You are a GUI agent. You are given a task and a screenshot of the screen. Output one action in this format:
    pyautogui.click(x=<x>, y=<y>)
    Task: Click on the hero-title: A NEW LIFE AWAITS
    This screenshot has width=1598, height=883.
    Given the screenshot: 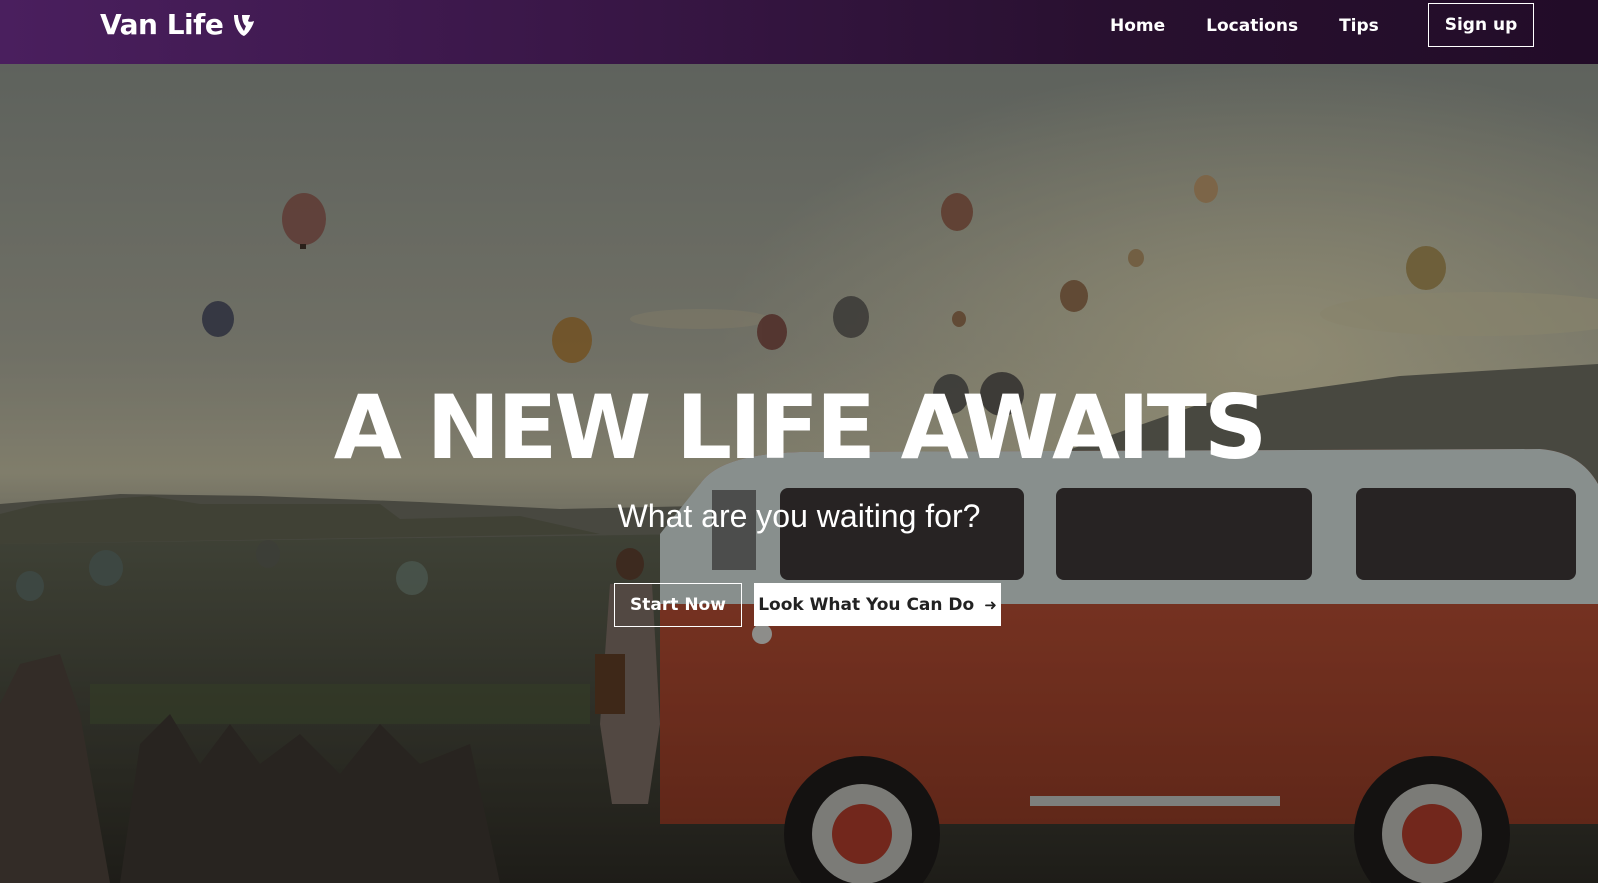 What is the action you would take?
    pyautogui.click(x=800, y=427)
    